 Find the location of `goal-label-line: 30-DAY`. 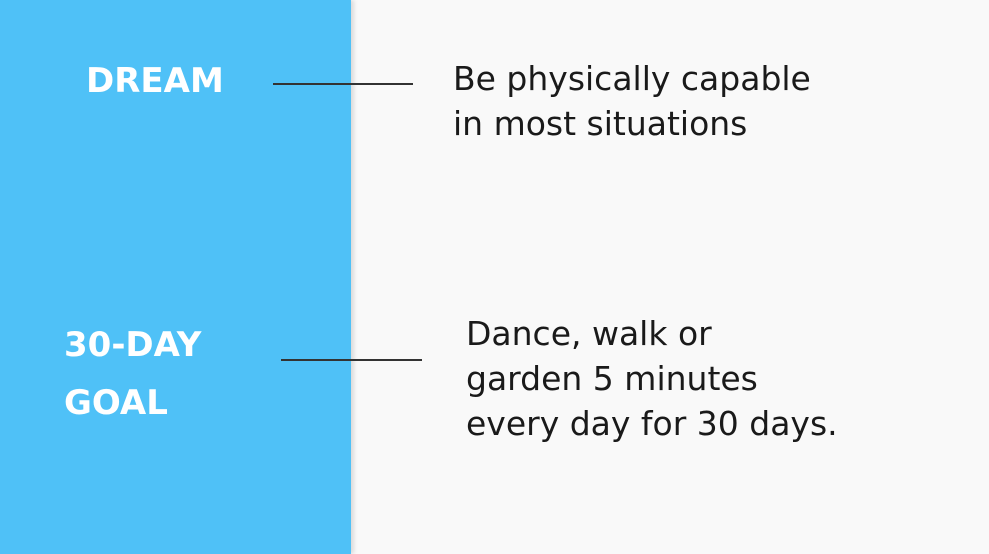

goal-label-line: 30-DAY is located at coordinates (133, 345).